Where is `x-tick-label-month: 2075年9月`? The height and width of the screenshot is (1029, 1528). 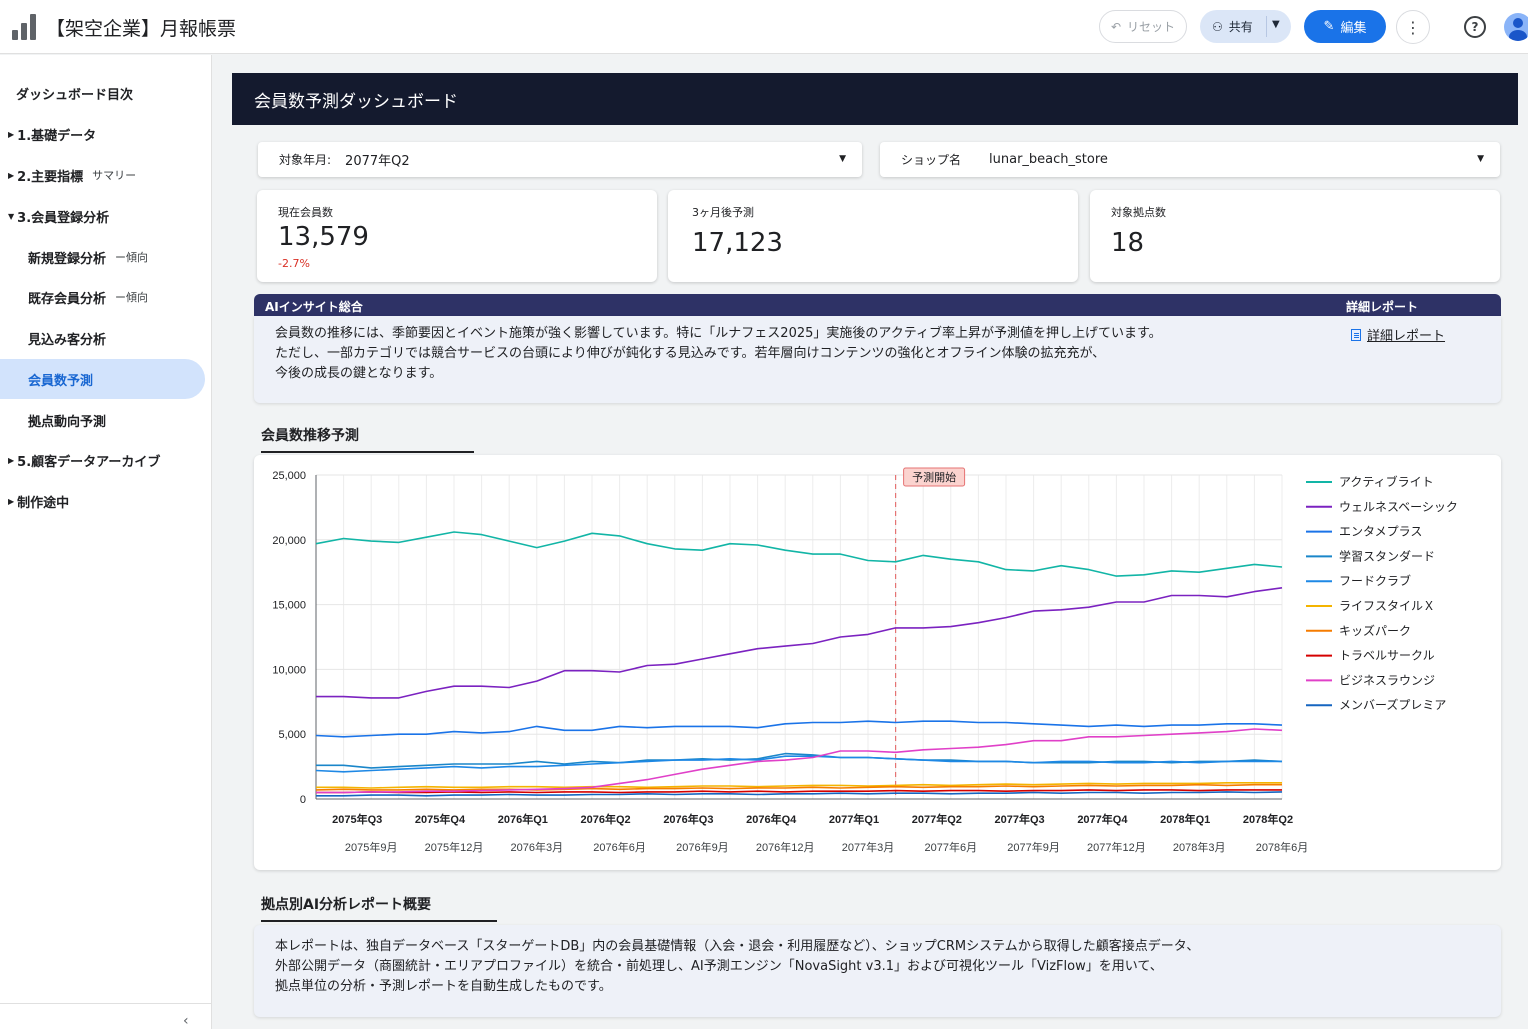 x-tick-label-month: 2075年9月 is located at coordinates (371, 847).